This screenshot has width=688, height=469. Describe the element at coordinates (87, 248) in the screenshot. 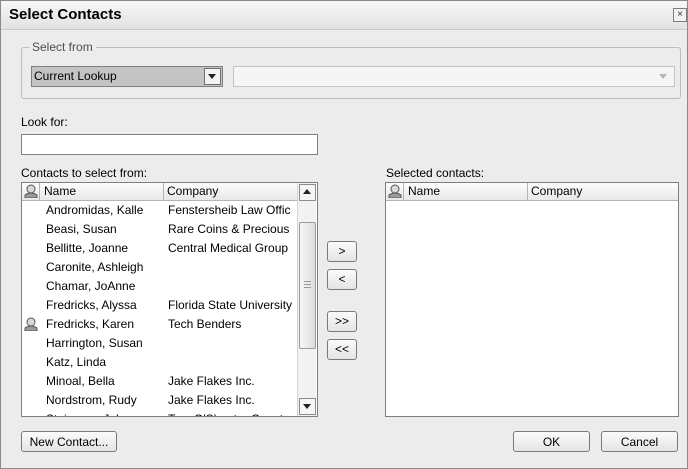

I see `contact-name: Bellitte, Joanne` at that location.